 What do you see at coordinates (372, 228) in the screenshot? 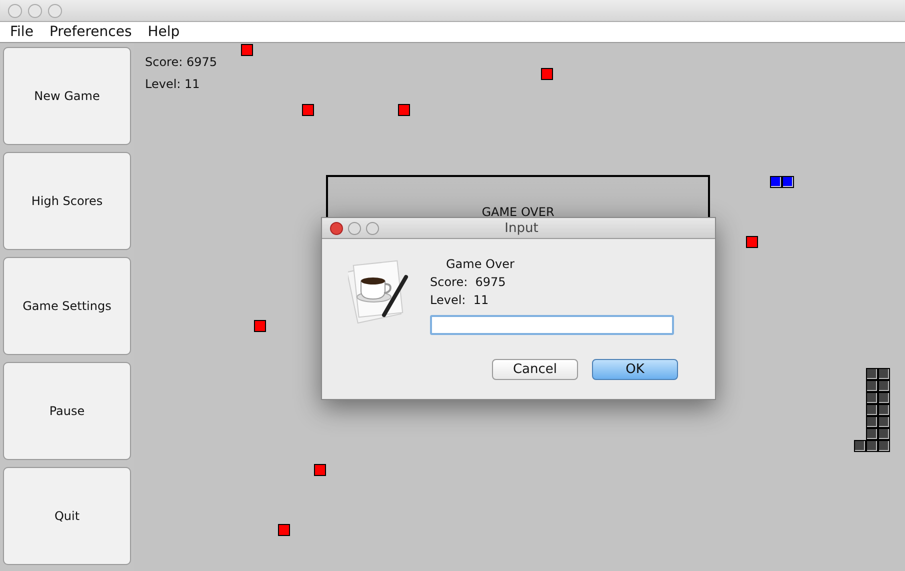
I see `dialog-zoom-button` at bounding box center [372, 228].